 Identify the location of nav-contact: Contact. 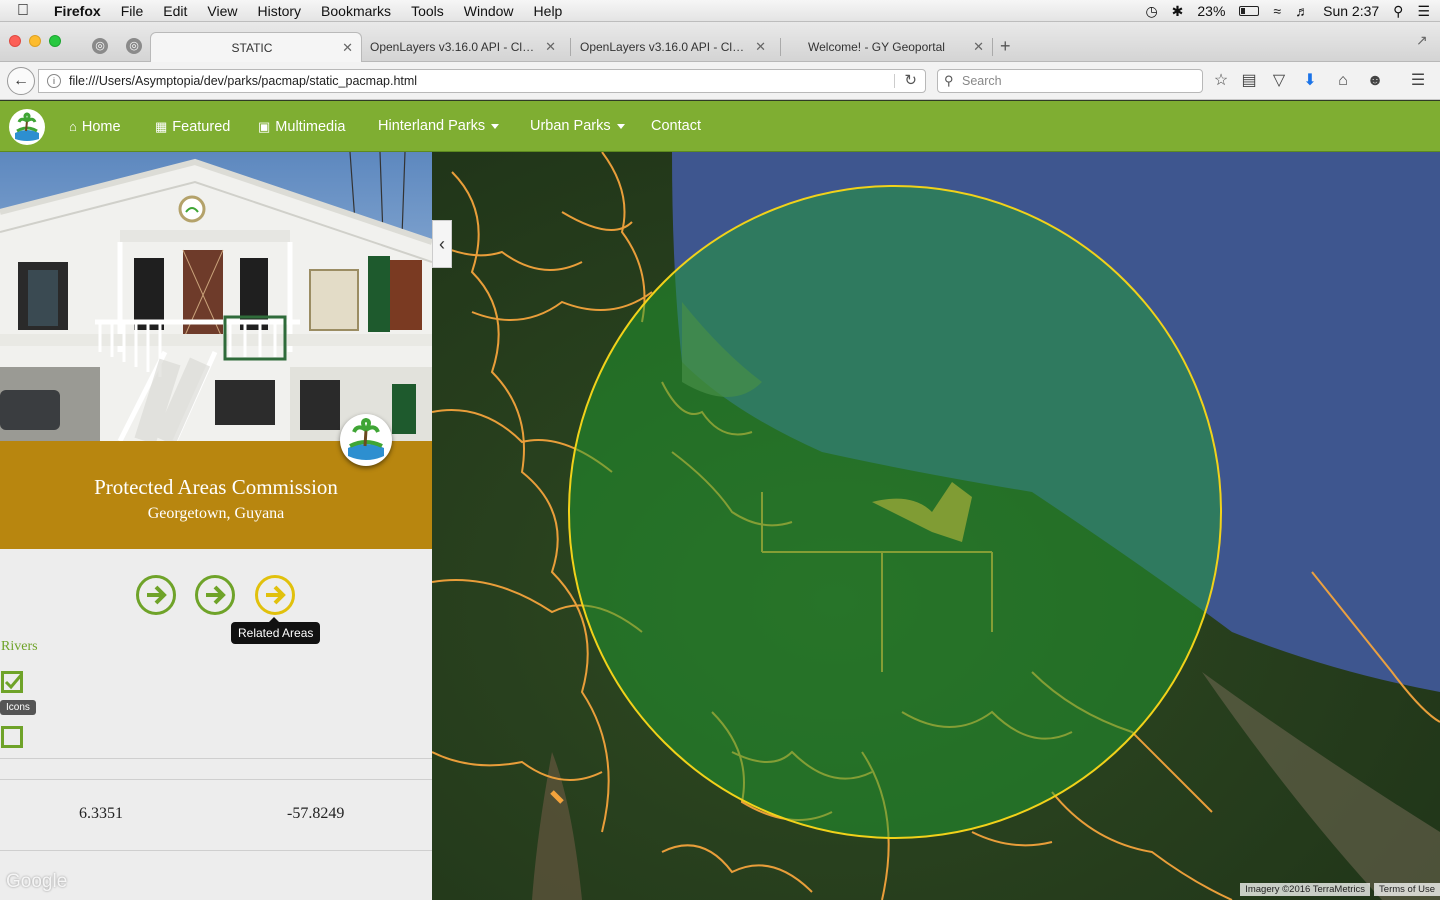
(676, 126).